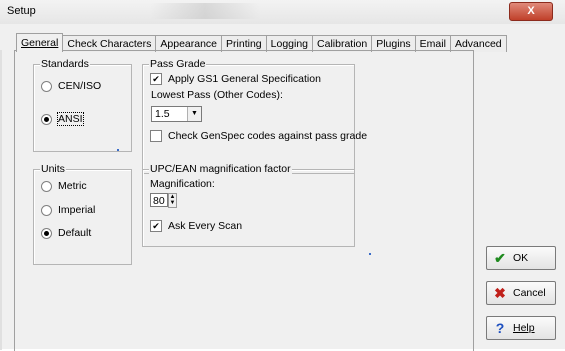 The height and width of the screenshot is (351, 565). Describe the element at coordinates (1, 200) in the screenshot. I see `left-edge` at that location.